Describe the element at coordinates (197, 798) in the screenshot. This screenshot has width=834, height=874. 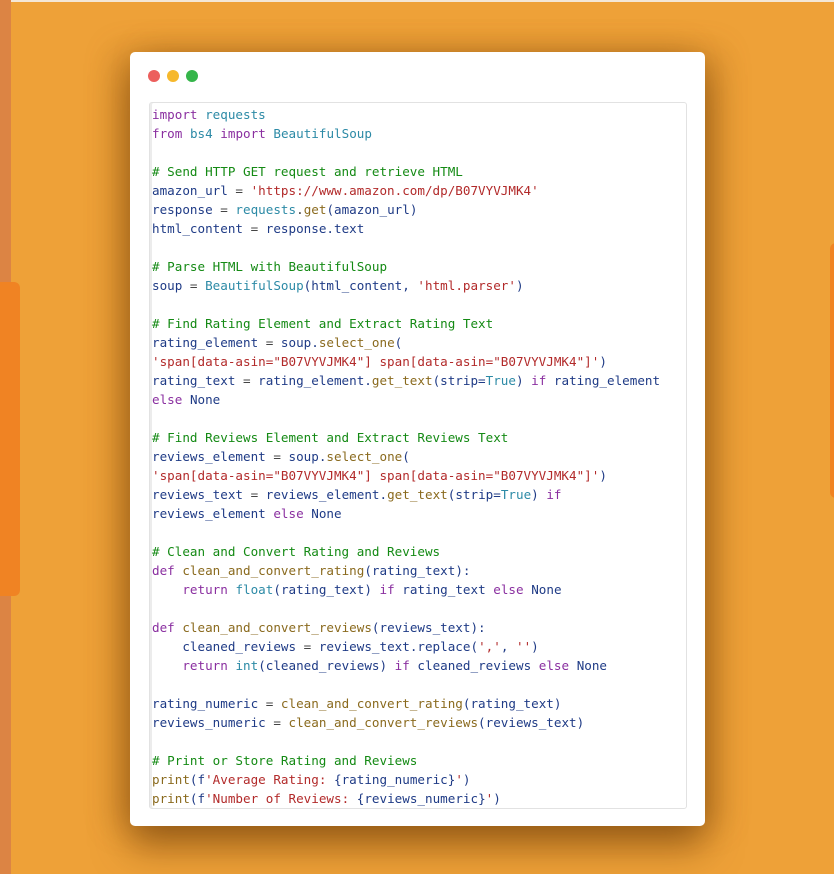
I see `identifier-token: (f` at that location.